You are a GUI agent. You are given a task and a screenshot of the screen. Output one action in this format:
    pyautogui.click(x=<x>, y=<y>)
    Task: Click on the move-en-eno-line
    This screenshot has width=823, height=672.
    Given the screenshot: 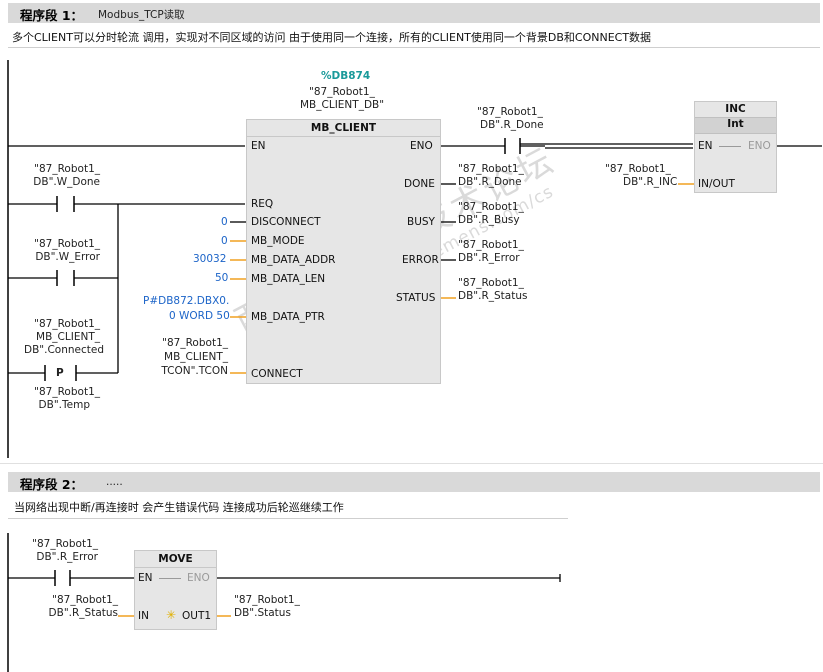 What is the action you would take?
    pyautogui.click(x=170, y=578)
    